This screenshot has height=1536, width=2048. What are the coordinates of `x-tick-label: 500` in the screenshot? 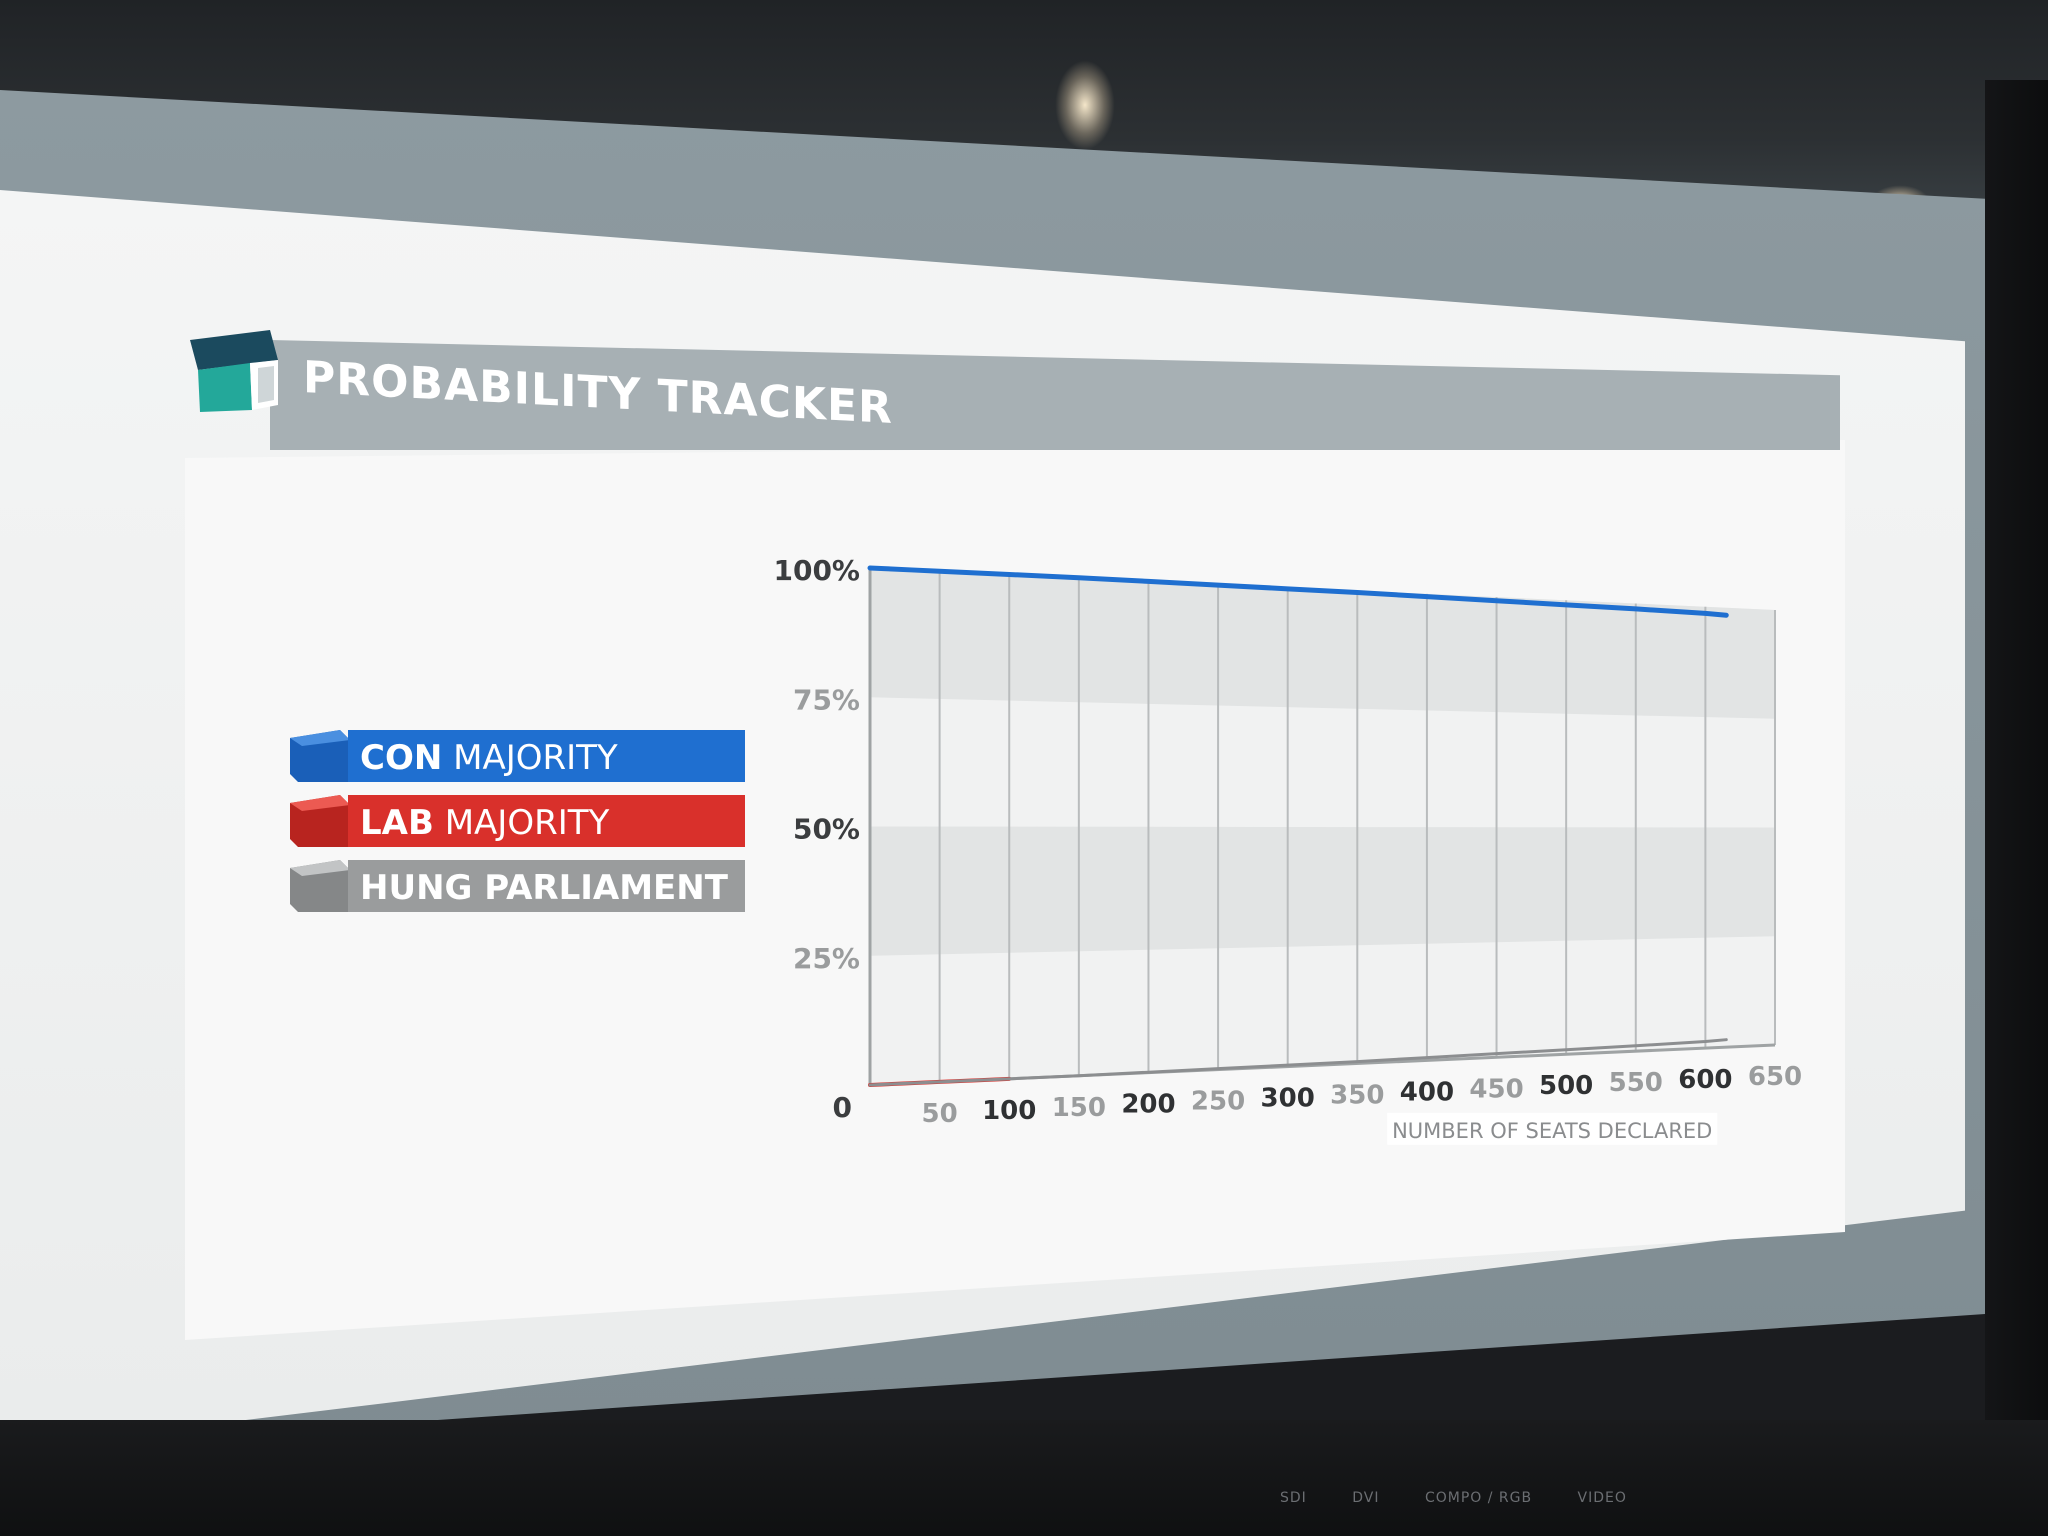 It's located at (1566, 1086).